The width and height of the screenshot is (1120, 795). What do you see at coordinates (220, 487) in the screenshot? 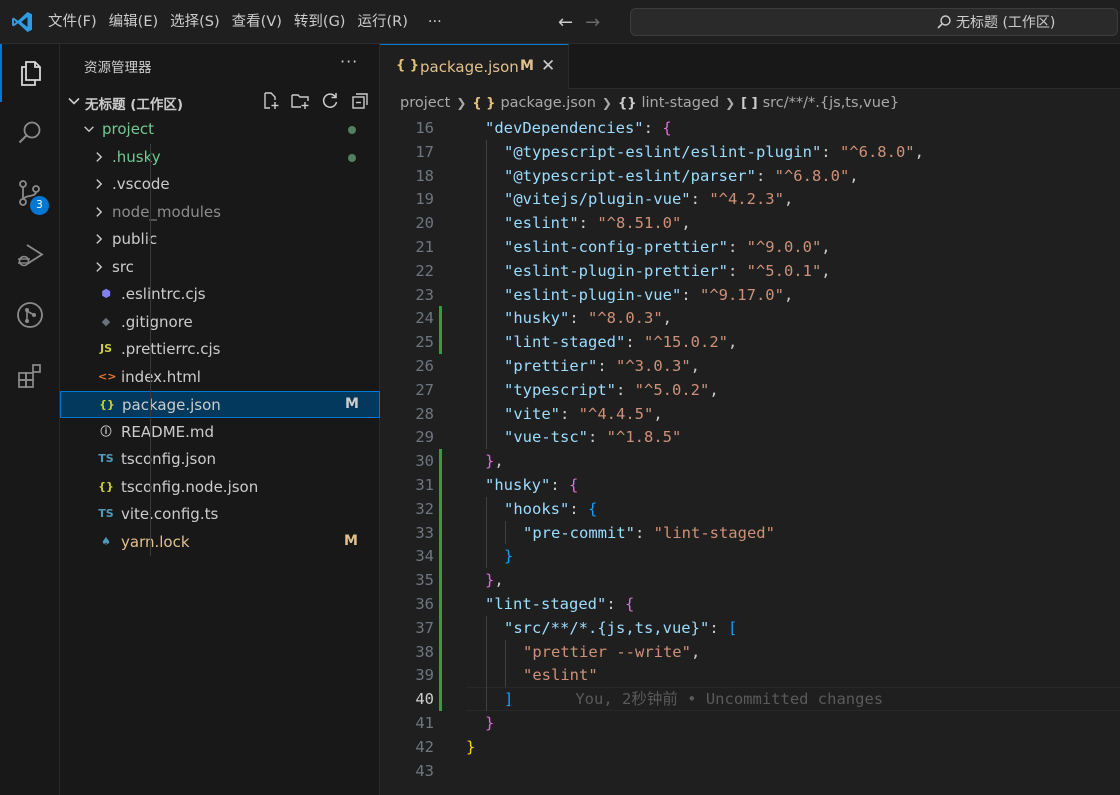
I see `tree-file: {} tsconfig.node.json` at bounding box center [220, 487].